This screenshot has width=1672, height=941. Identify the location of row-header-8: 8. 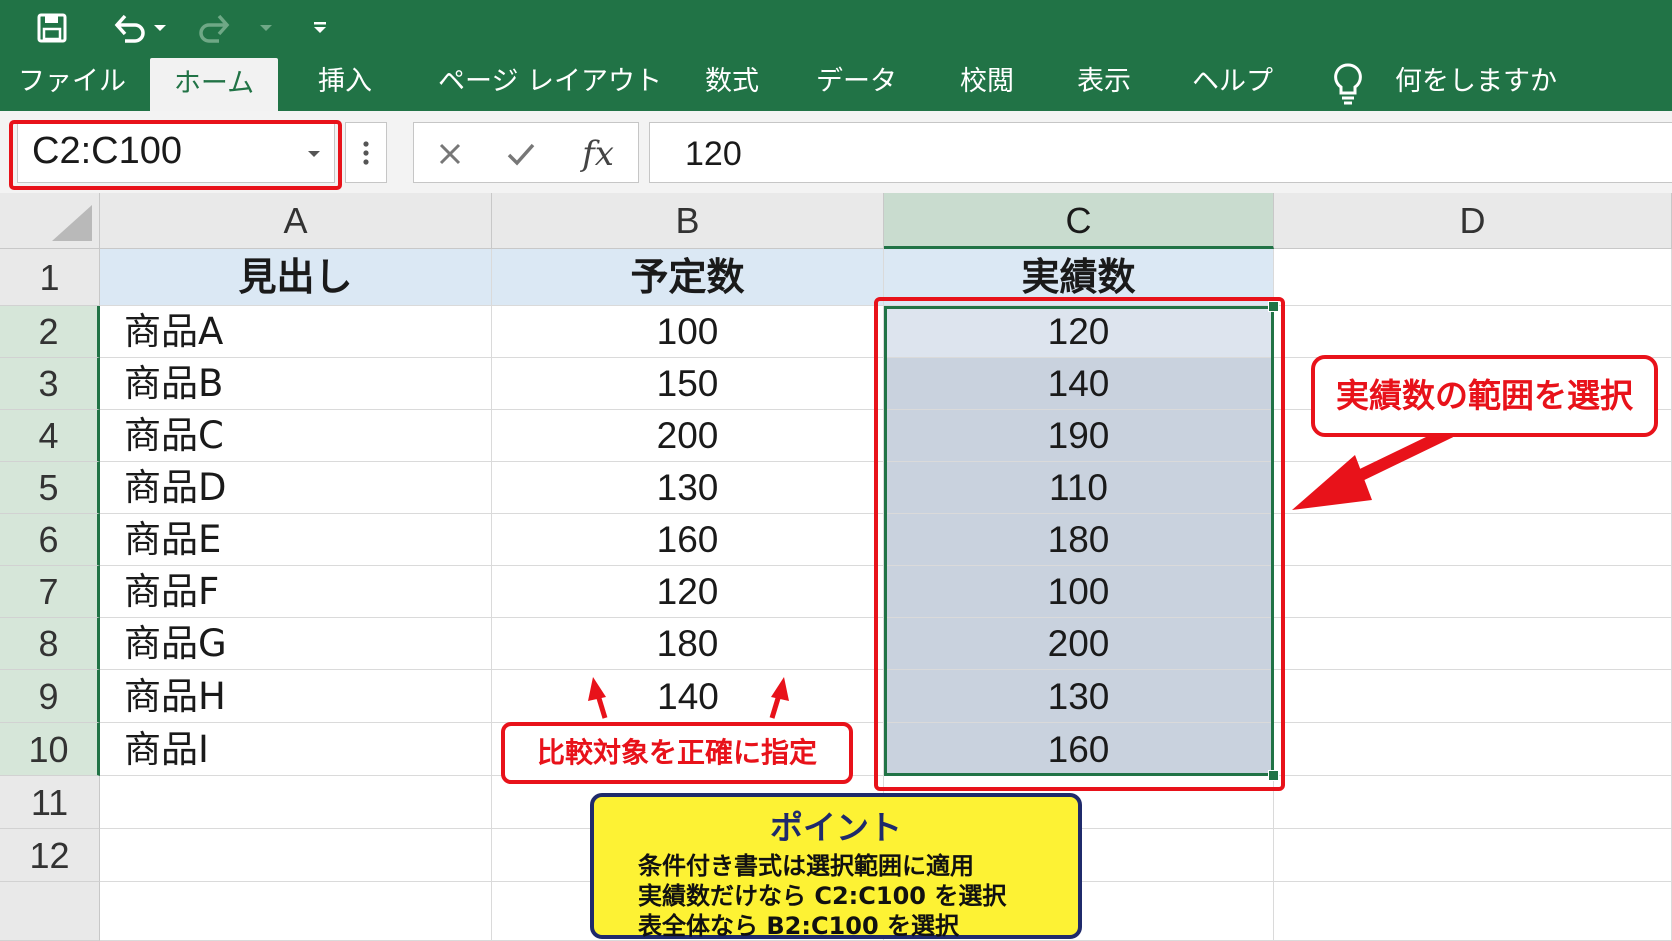
(50, 644).